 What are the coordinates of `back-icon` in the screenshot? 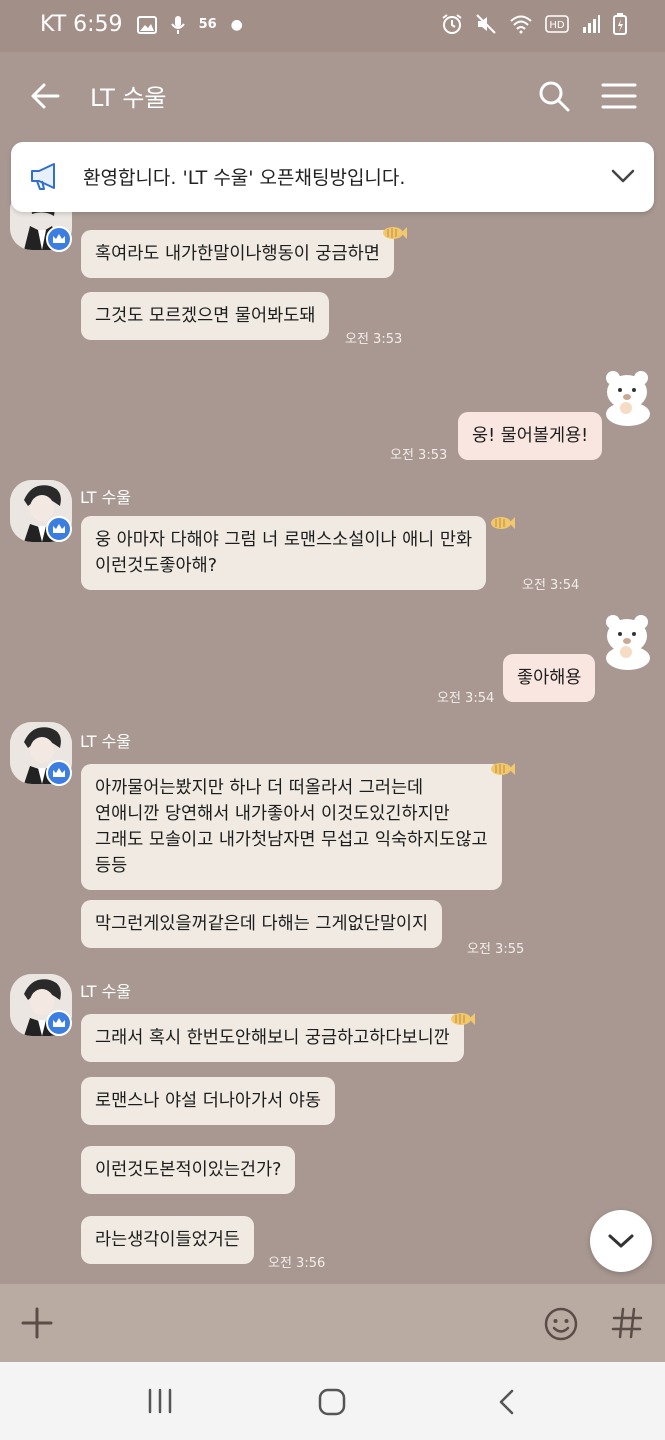 It's located at (506, 1402).